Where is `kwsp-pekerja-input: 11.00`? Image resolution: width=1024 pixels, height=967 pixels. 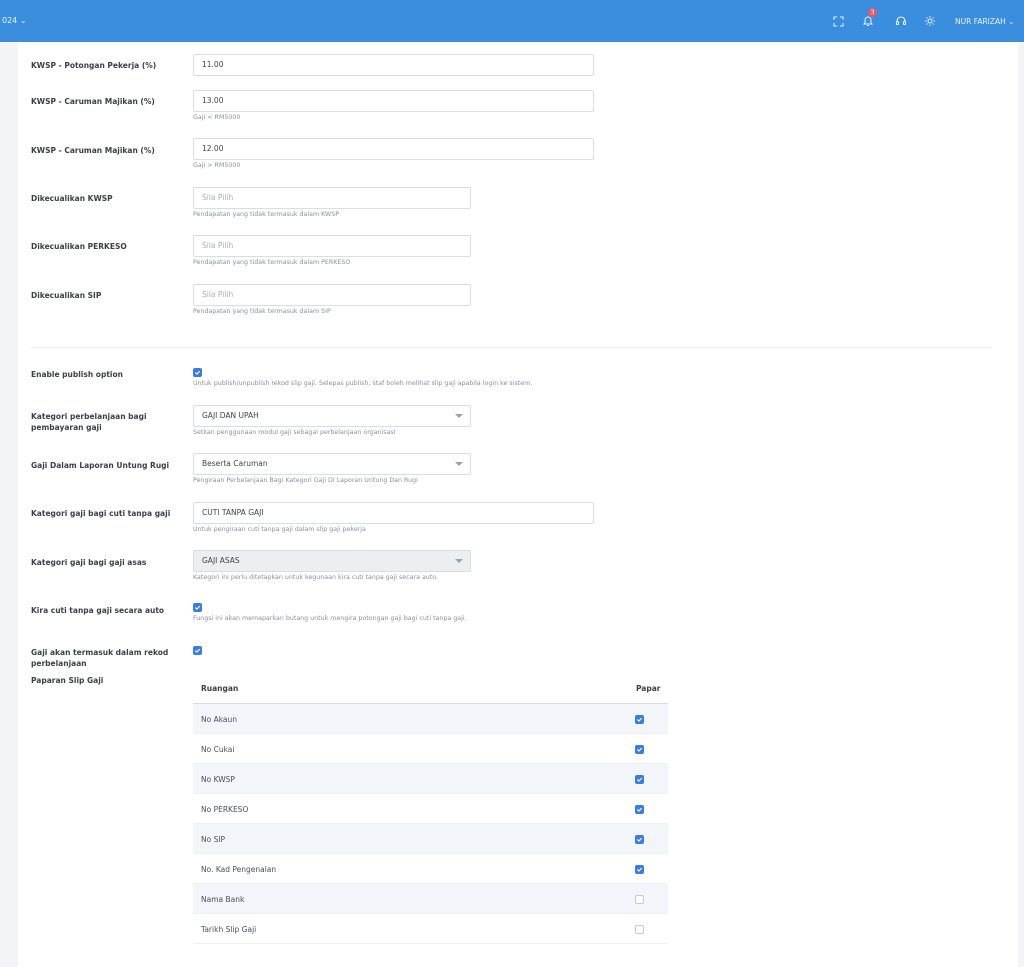 kwsp-pekerja-input: 11.00 is located at coordinates (393, 65).